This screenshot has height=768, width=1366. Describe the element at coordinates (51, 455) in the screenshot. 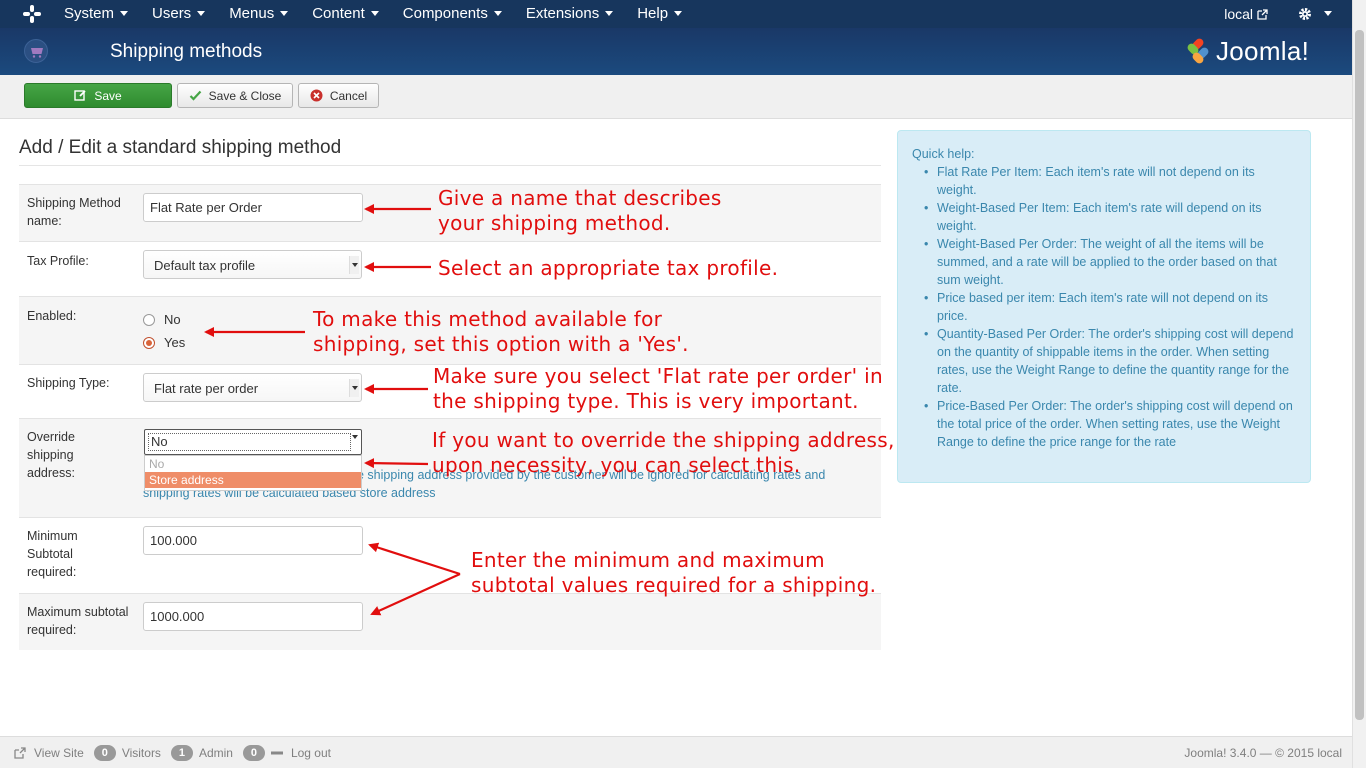

I see `override-label: Override shipping address:` at that location.